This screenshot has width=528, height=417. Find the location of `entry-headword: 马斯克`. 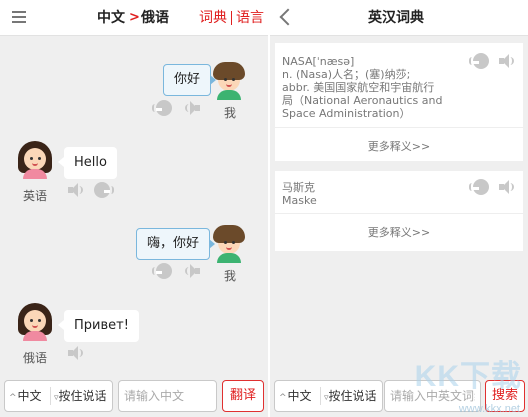

entry-headword: 马斯克 is located at coordinates (298, 187).